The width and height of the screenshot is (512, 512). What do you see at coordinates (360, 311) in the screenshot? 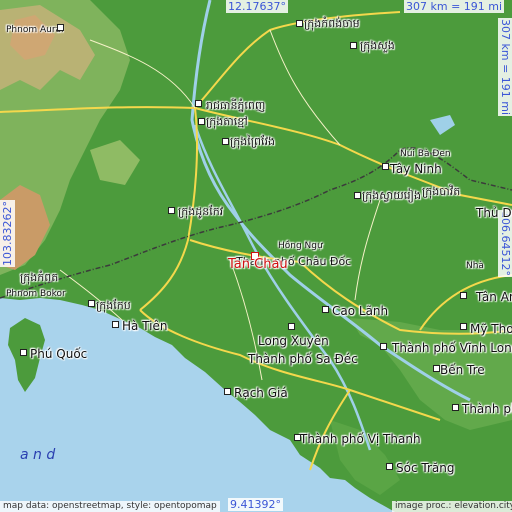
I see `place-cao-lanh: Cao Lãnh` at bounding box center [360, 311].